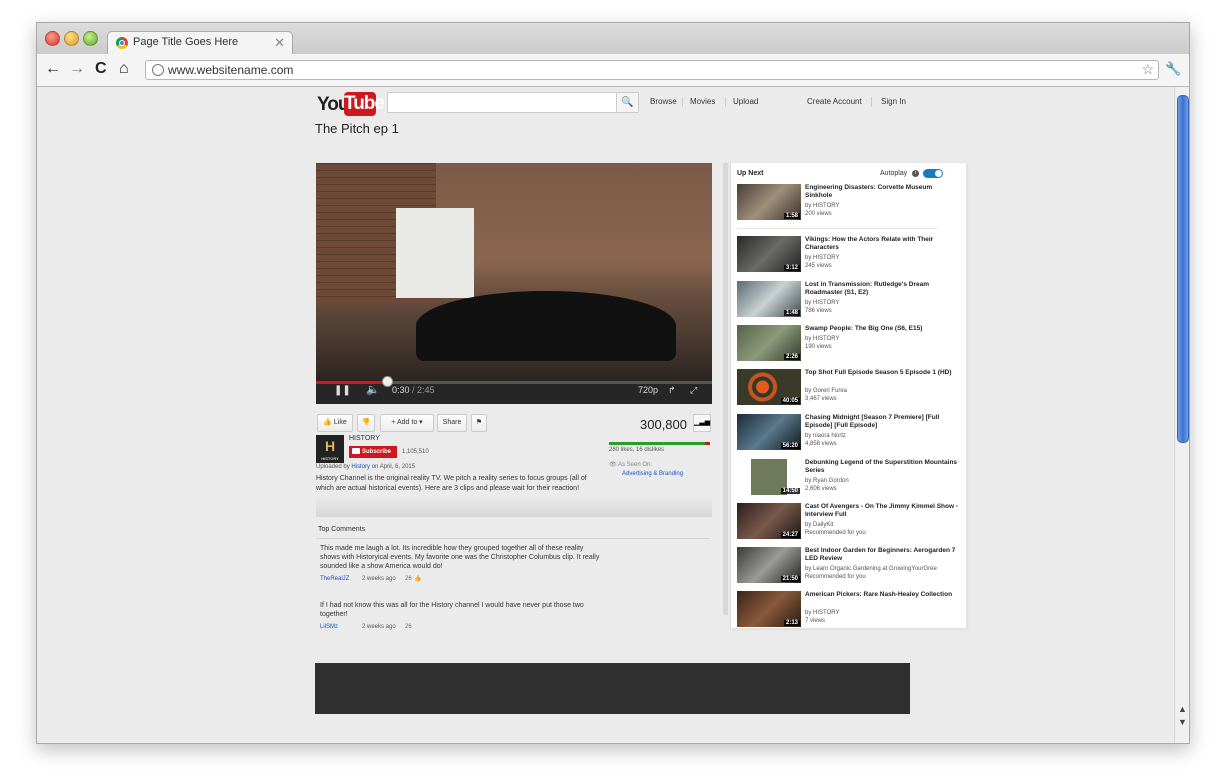  What do you see at coordinates (514, 283) in the screenshot?
I see `video-player: ❚❚ 🔈 0:30 / 2:45 720p ↱ ⤢` at bounding box center [514, 283].